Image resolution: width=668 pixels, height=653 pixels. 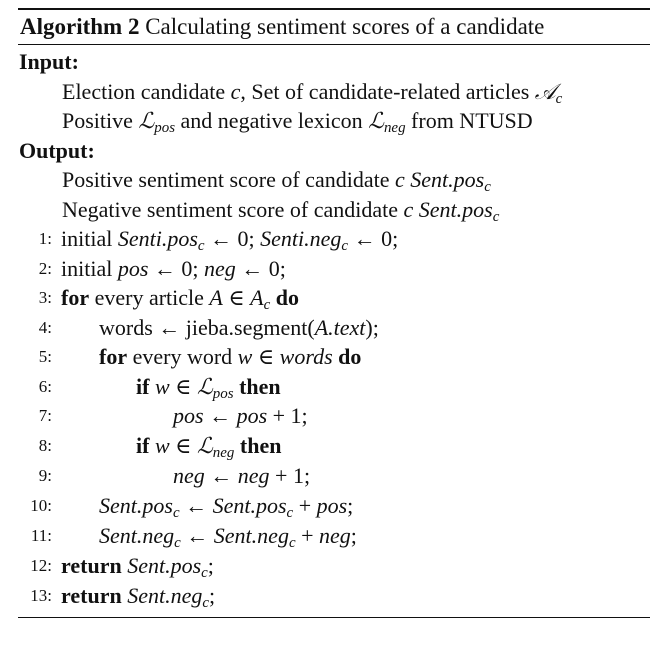 I want to click on algo-line-10: 10: Sent.posc ← Sent.posc + pos;, so click(x=334, y=506).